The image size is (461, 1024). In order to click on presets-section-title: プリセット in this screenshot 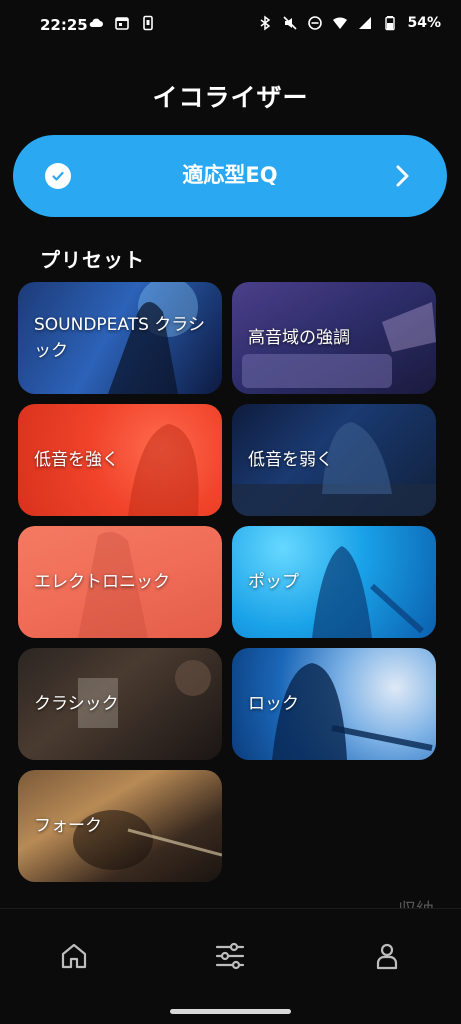, I will do `click(92, 260)`.